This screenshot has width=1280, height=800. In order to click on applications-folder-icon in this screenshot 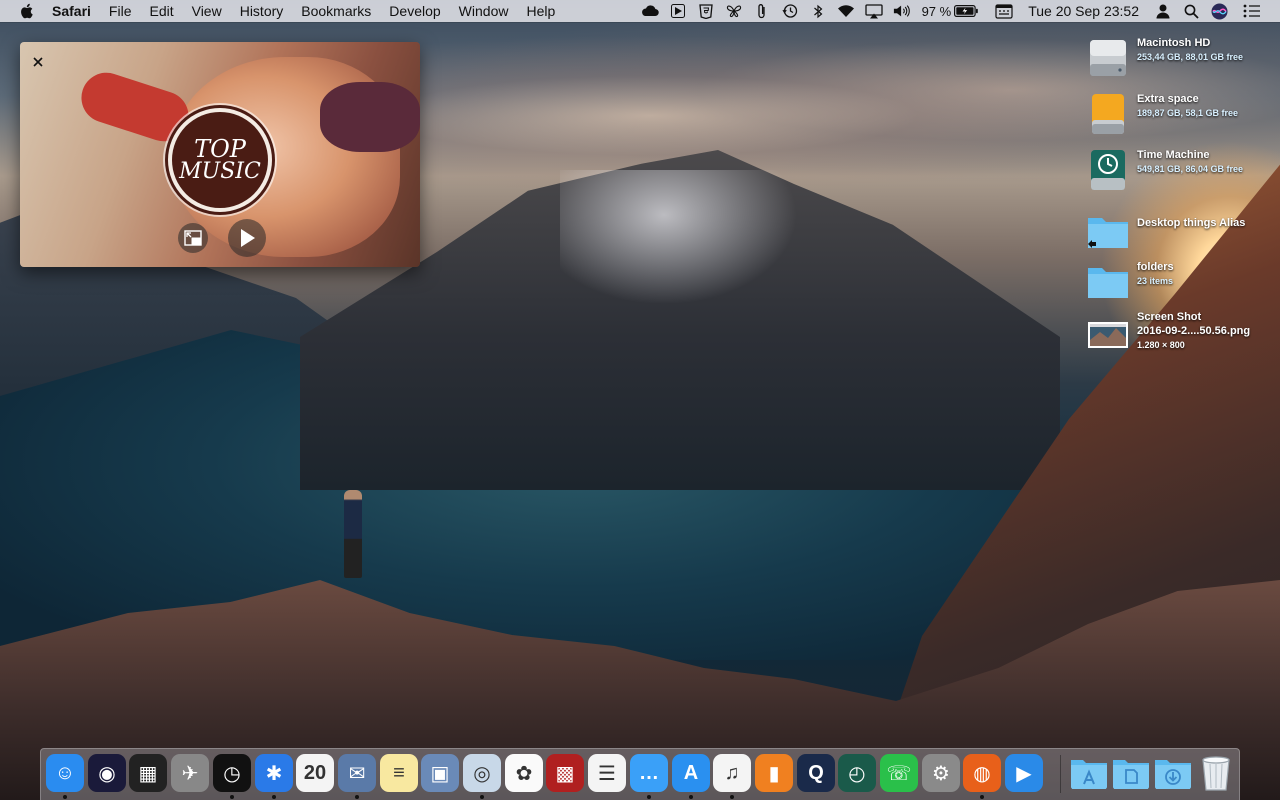, I will do `click(1089, 774)`.